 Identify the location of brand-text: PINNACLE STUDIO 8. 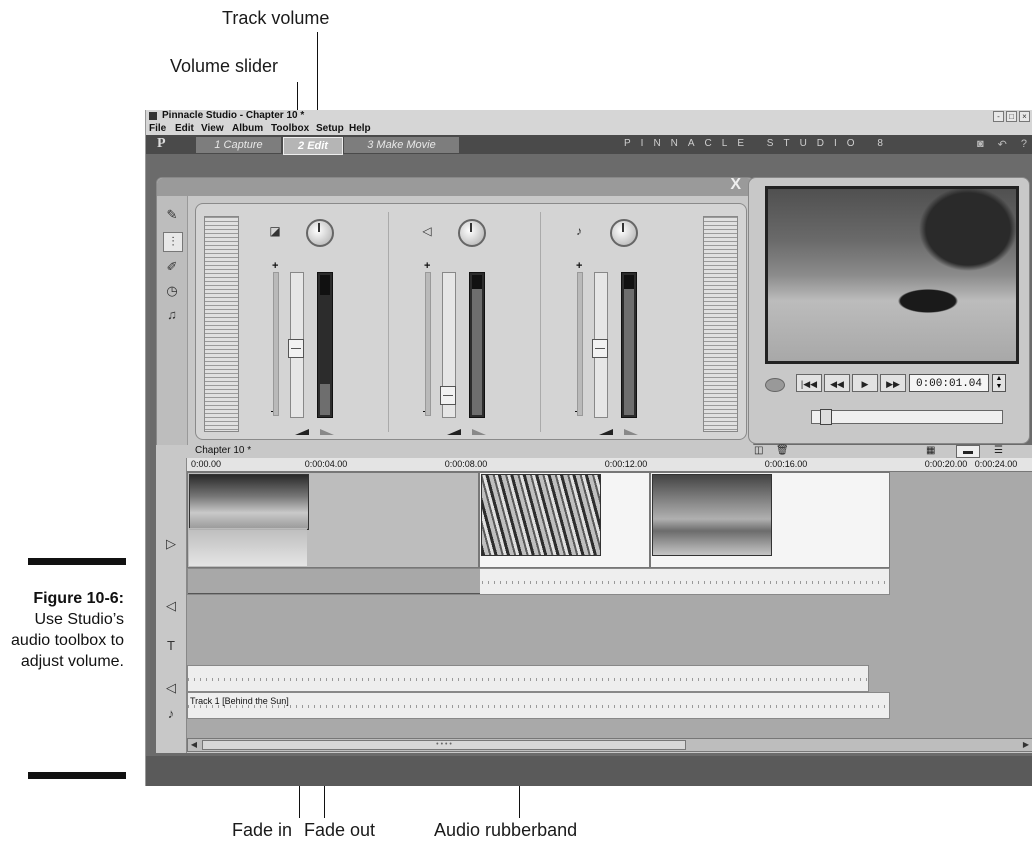
(758, 143).